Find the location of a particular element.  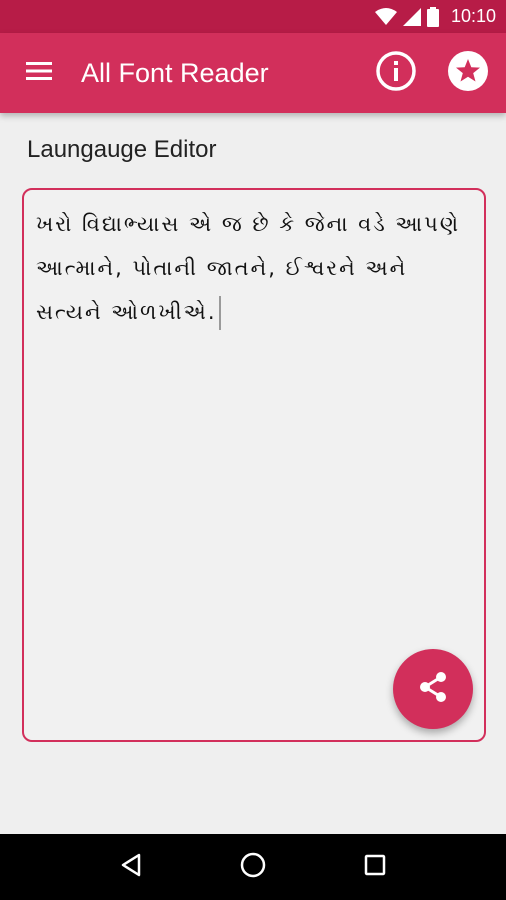

recents-icon is located at coordinates (375, 867).